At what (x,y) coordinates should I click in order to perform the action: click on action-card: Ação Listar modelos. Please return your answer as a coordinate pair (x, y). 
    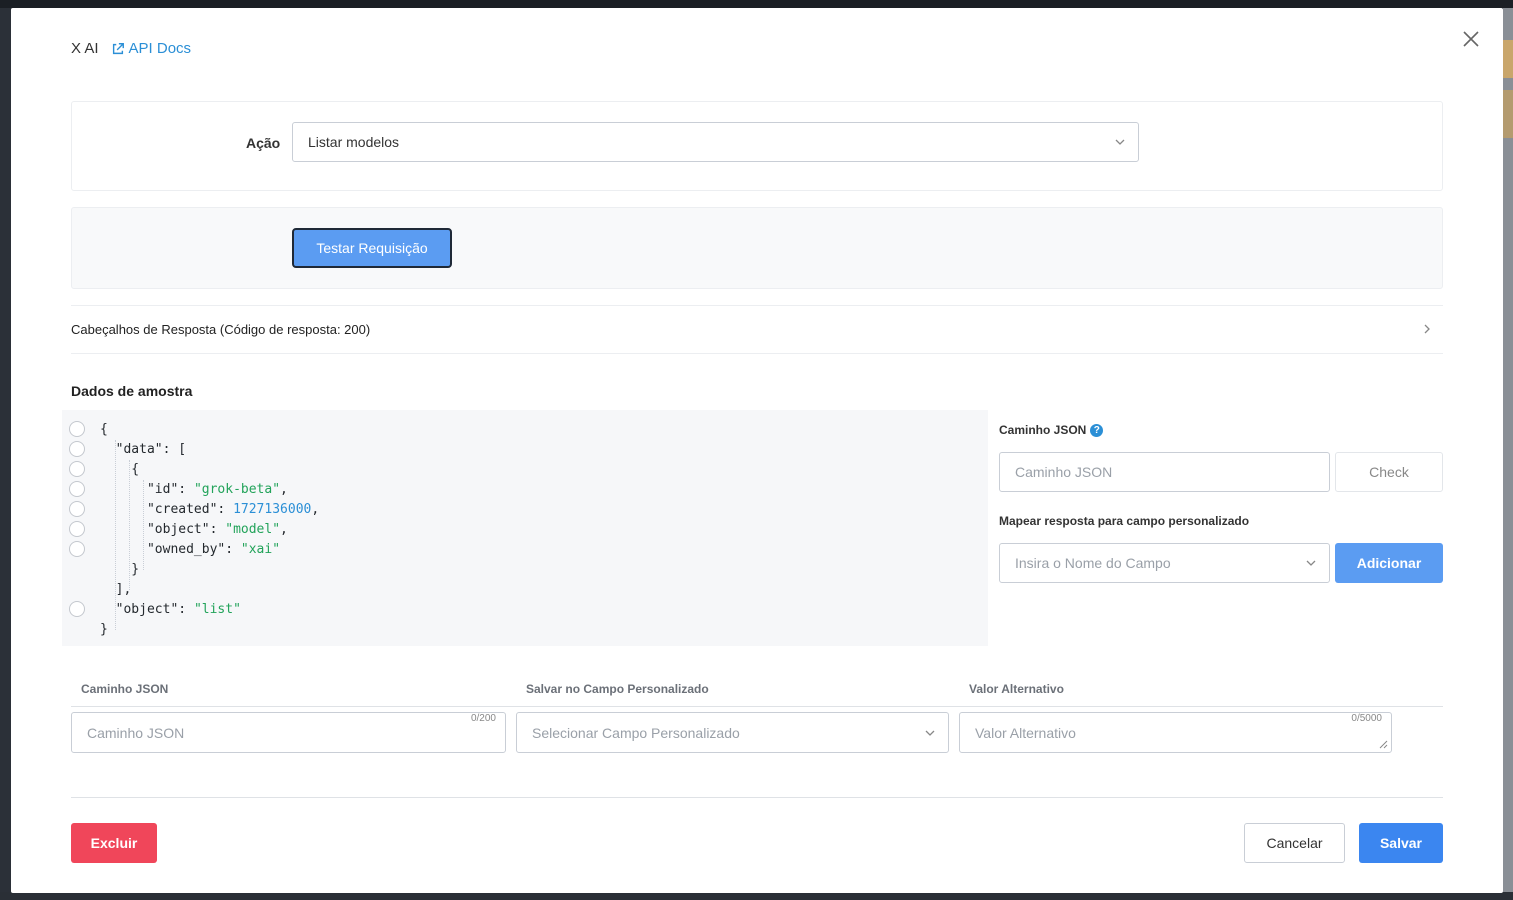
    Looking at the image, I should click on (757, 146).